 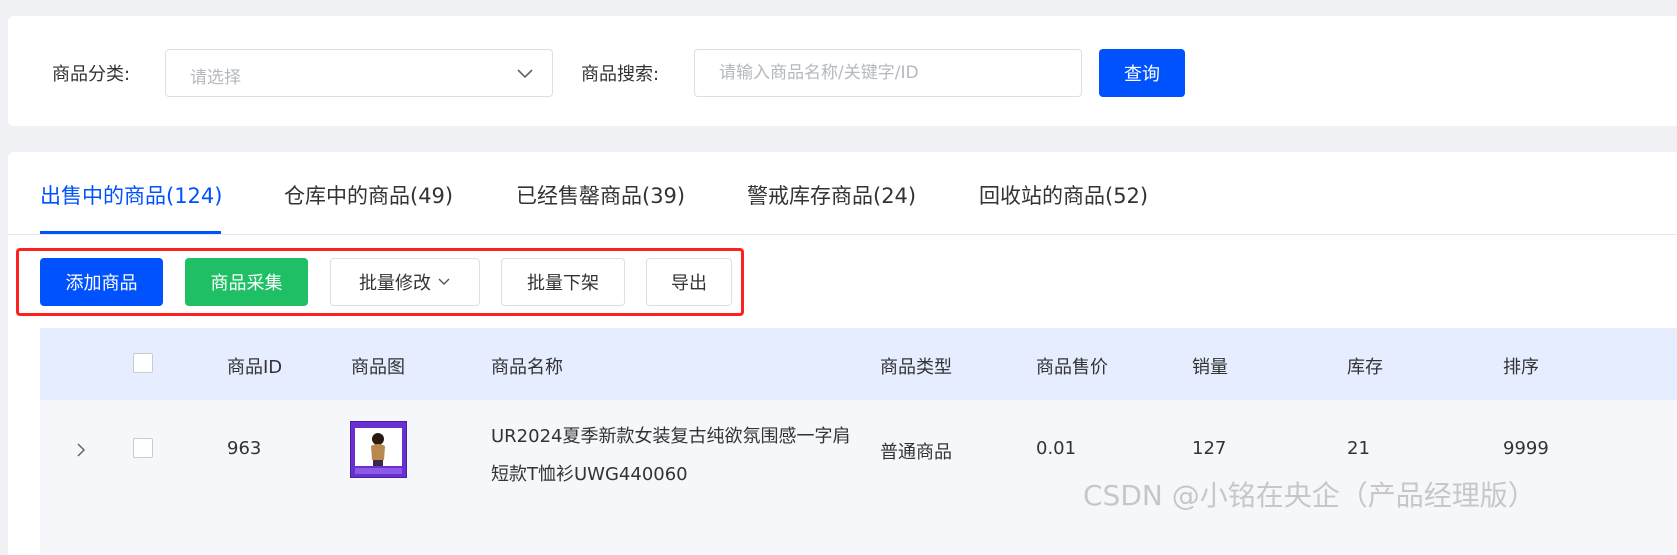 I want to click on product-image, so click(x=378, y=449).